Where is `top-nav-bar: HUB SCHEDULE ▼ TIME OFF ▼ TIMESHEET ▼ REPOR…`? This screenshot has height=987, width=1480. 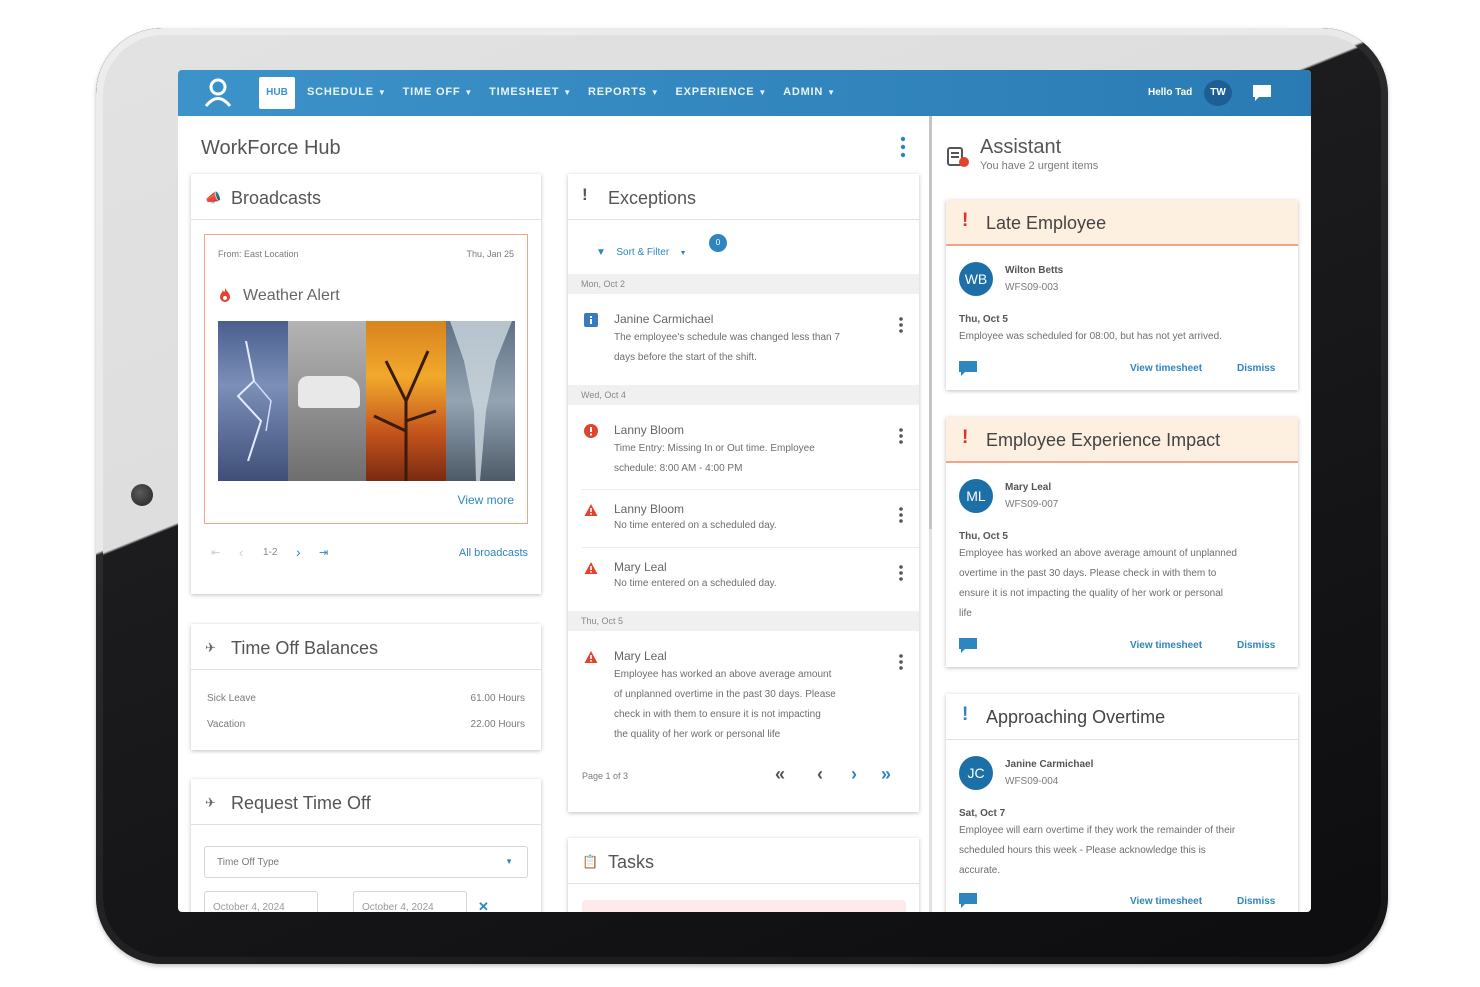 top-nav-bar: HUB SCHEDULE ▼ TIME OFF ▼ TIMESHEET ▼ REPOR… is located at coordinates (744, 93).